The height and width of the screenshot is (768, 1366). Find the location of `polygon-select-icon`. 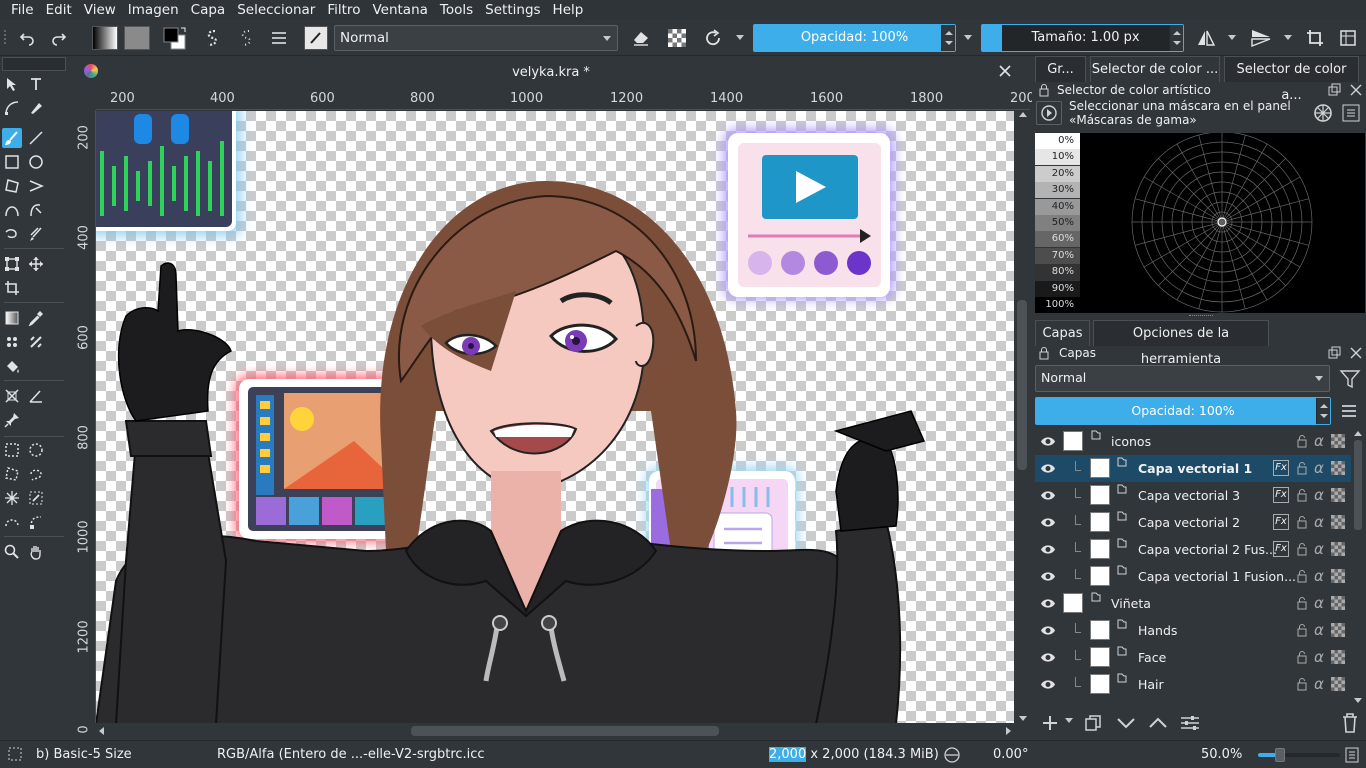

polygon-select-icon is located at coordinates (12, 474).